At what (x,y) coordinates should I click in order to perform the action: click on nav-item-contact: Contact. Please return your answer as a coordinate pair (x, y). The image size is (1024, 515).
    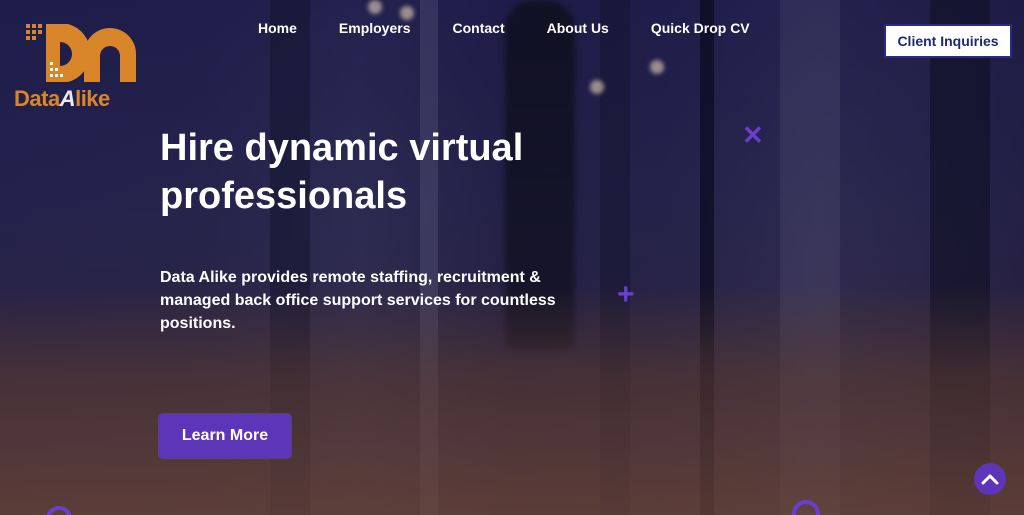
    Looking at the image, I should click on (479, 28).